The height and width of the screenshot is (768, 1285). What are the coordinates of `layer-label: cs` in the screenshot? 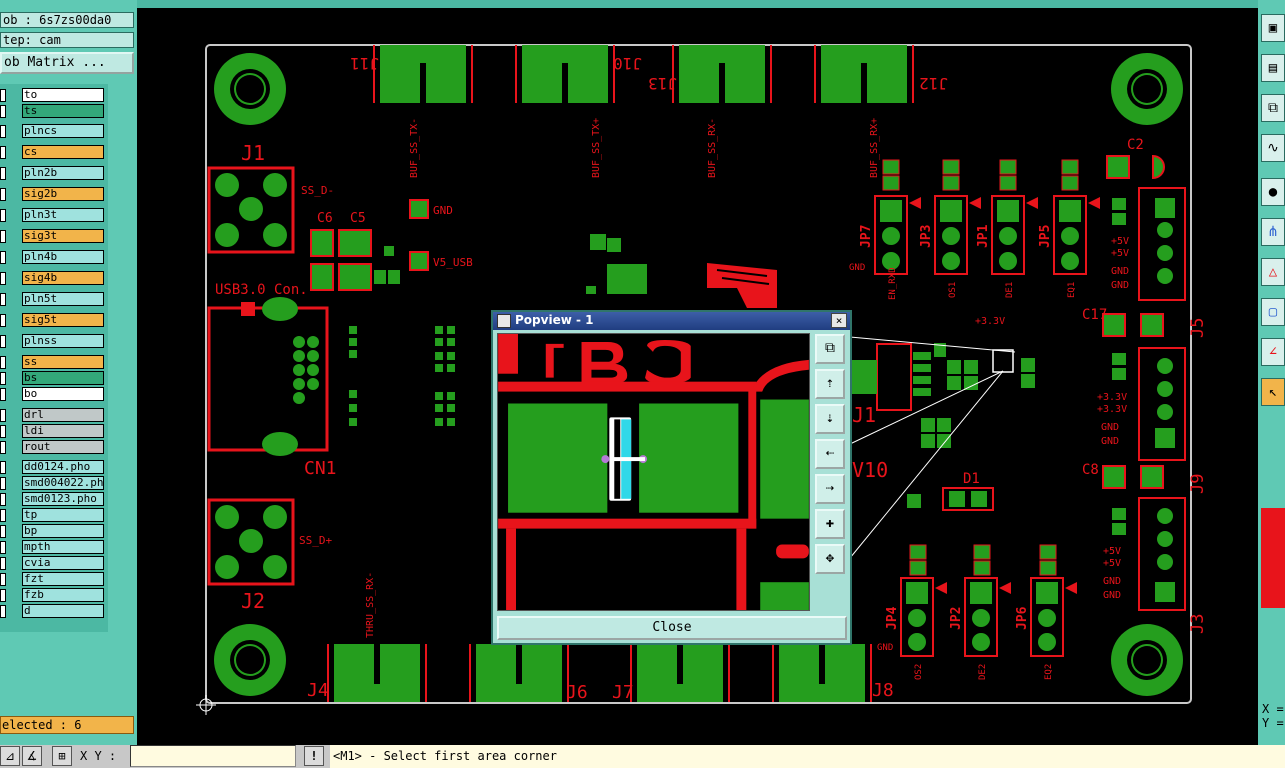 It's located at (63, 152).